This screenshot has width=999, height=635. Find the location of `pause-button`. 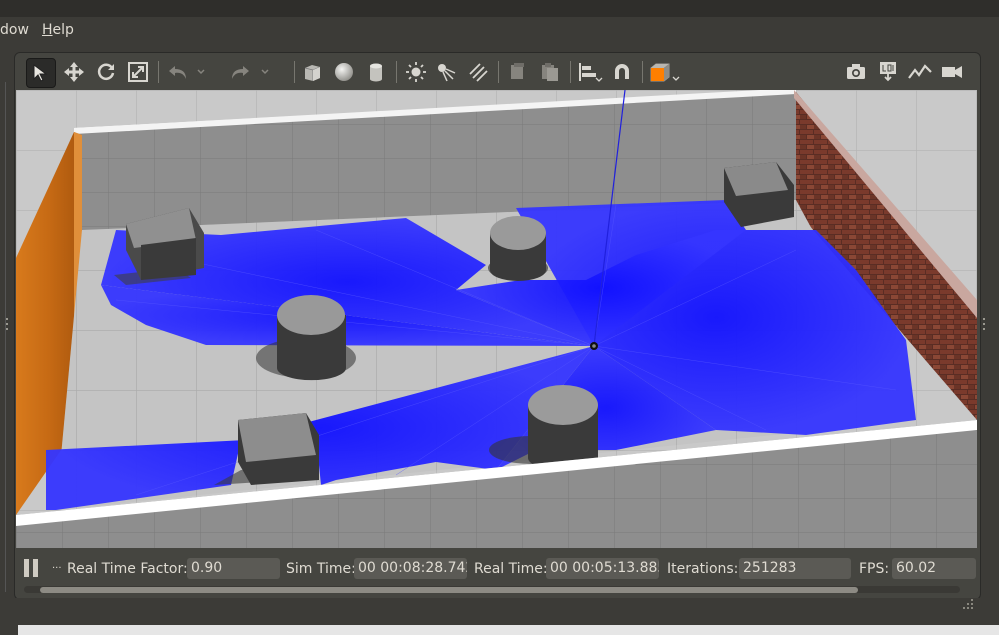

pause-button is located at coordinates (32, 568).